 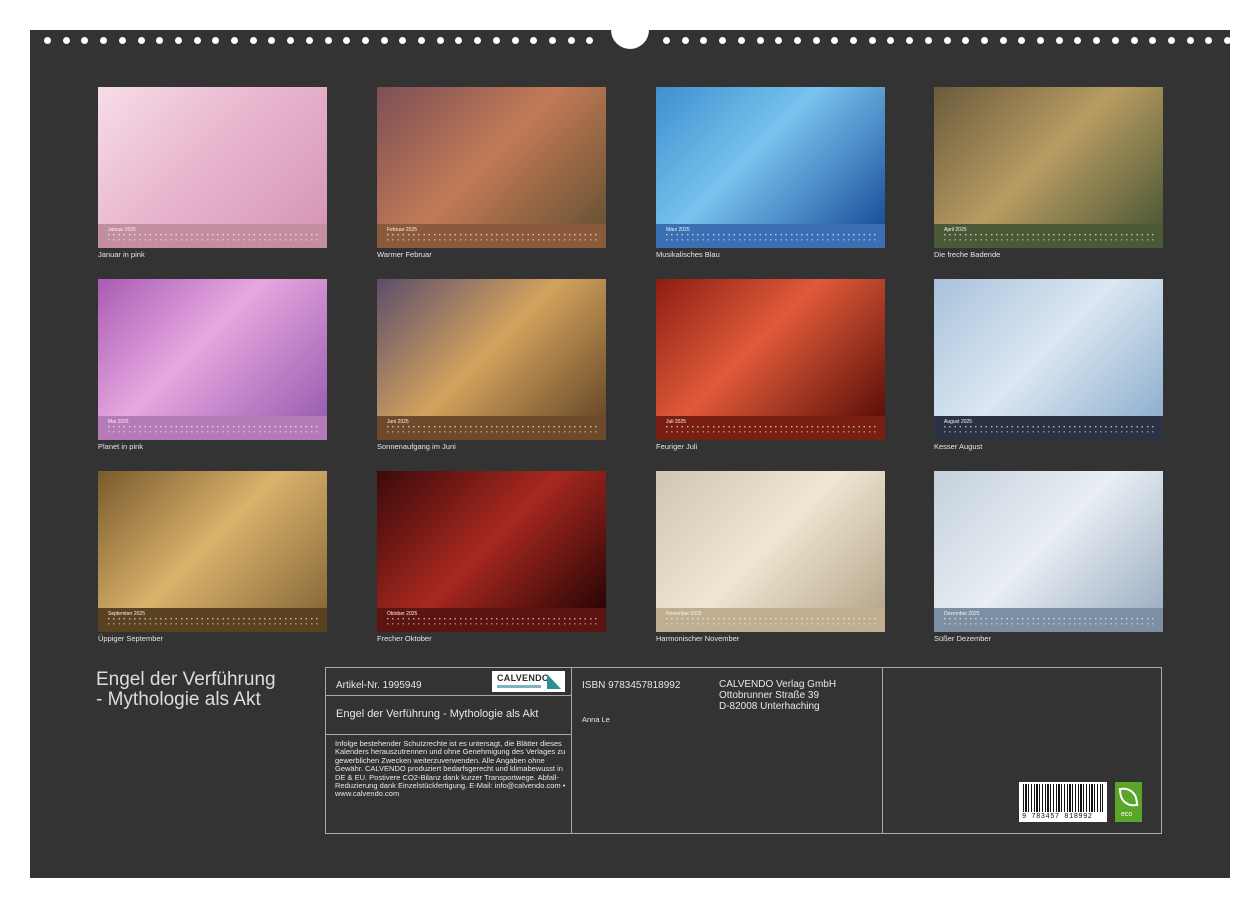 I want to click on publisher-street: Ottobrunner Straße 39, so click(x=769, y=695).